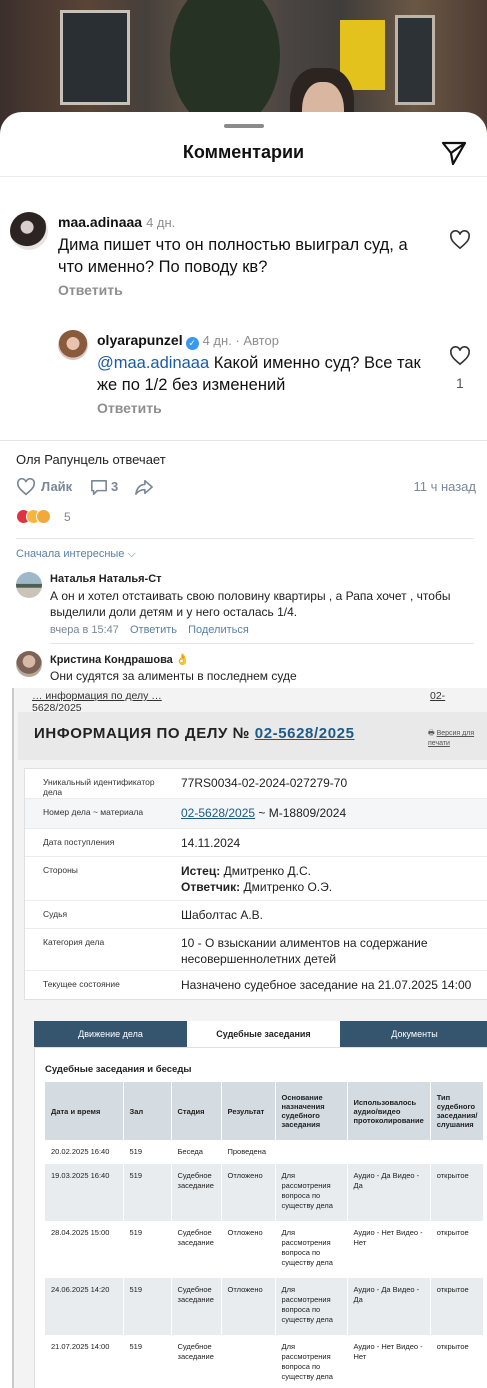 This screenshot has height=1388, width=487. Describe the element at coordinates (389, 1249) in the screenshot. I see `table-cell: Аудио - Нет Видео - Нет` at that location.